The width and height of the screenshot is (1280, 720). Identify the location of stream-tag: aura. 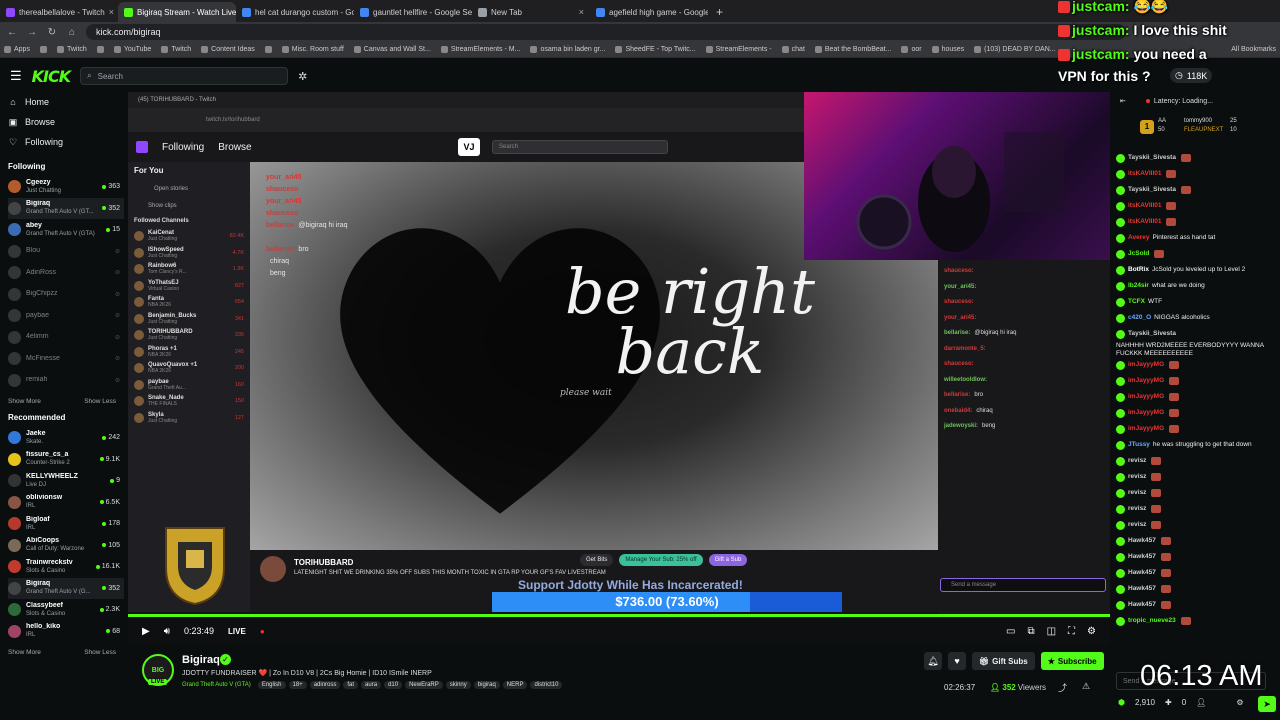
(371, 685).